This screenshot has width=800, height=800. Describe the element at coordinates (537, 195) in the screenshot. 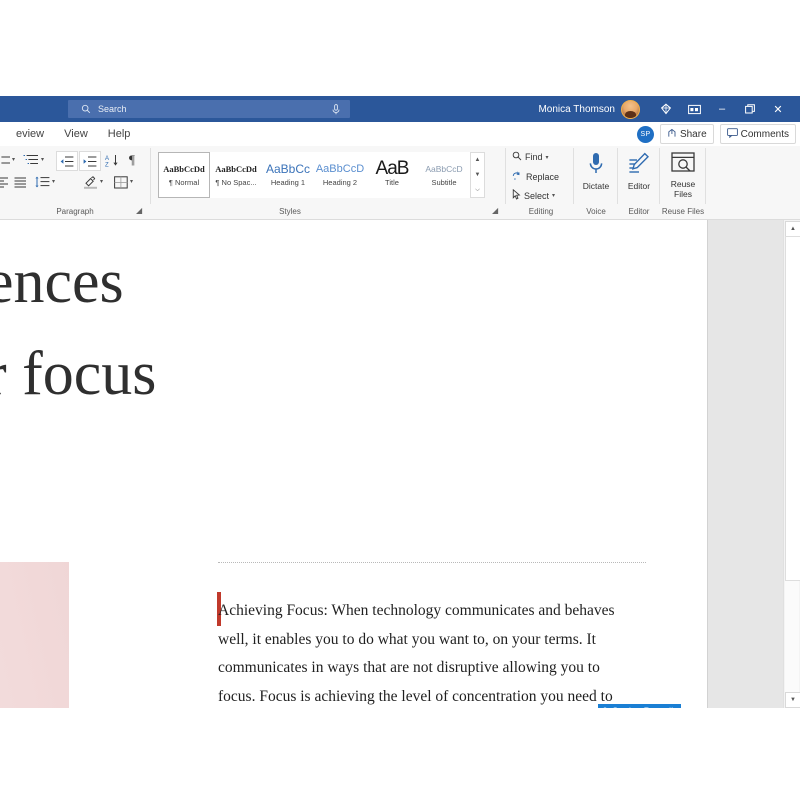

I see `select-label: Select` at that location.